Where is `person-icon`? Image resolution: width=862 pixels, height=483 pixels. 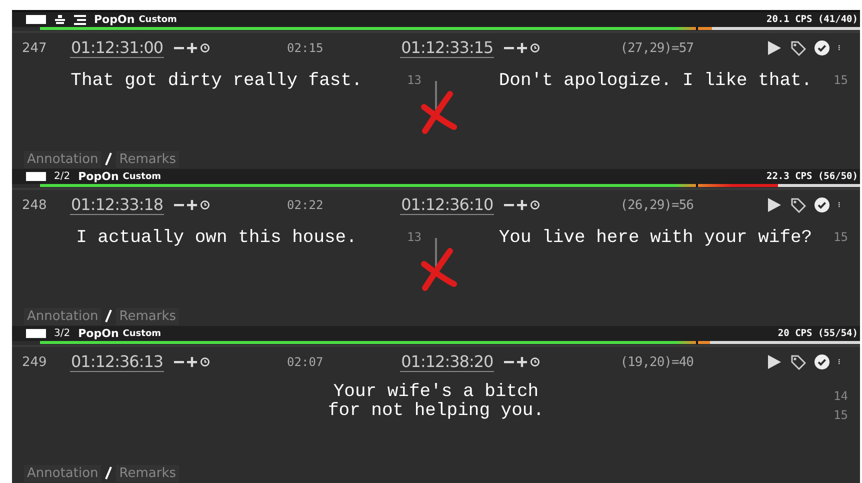
person-icon is located at coordinates (60, 19).